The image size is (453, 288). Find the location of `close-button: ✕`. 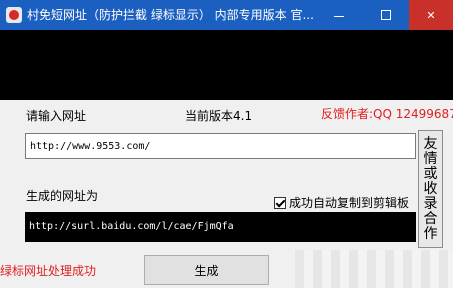

close-button: ✕ is located at coordinates (431, 15).